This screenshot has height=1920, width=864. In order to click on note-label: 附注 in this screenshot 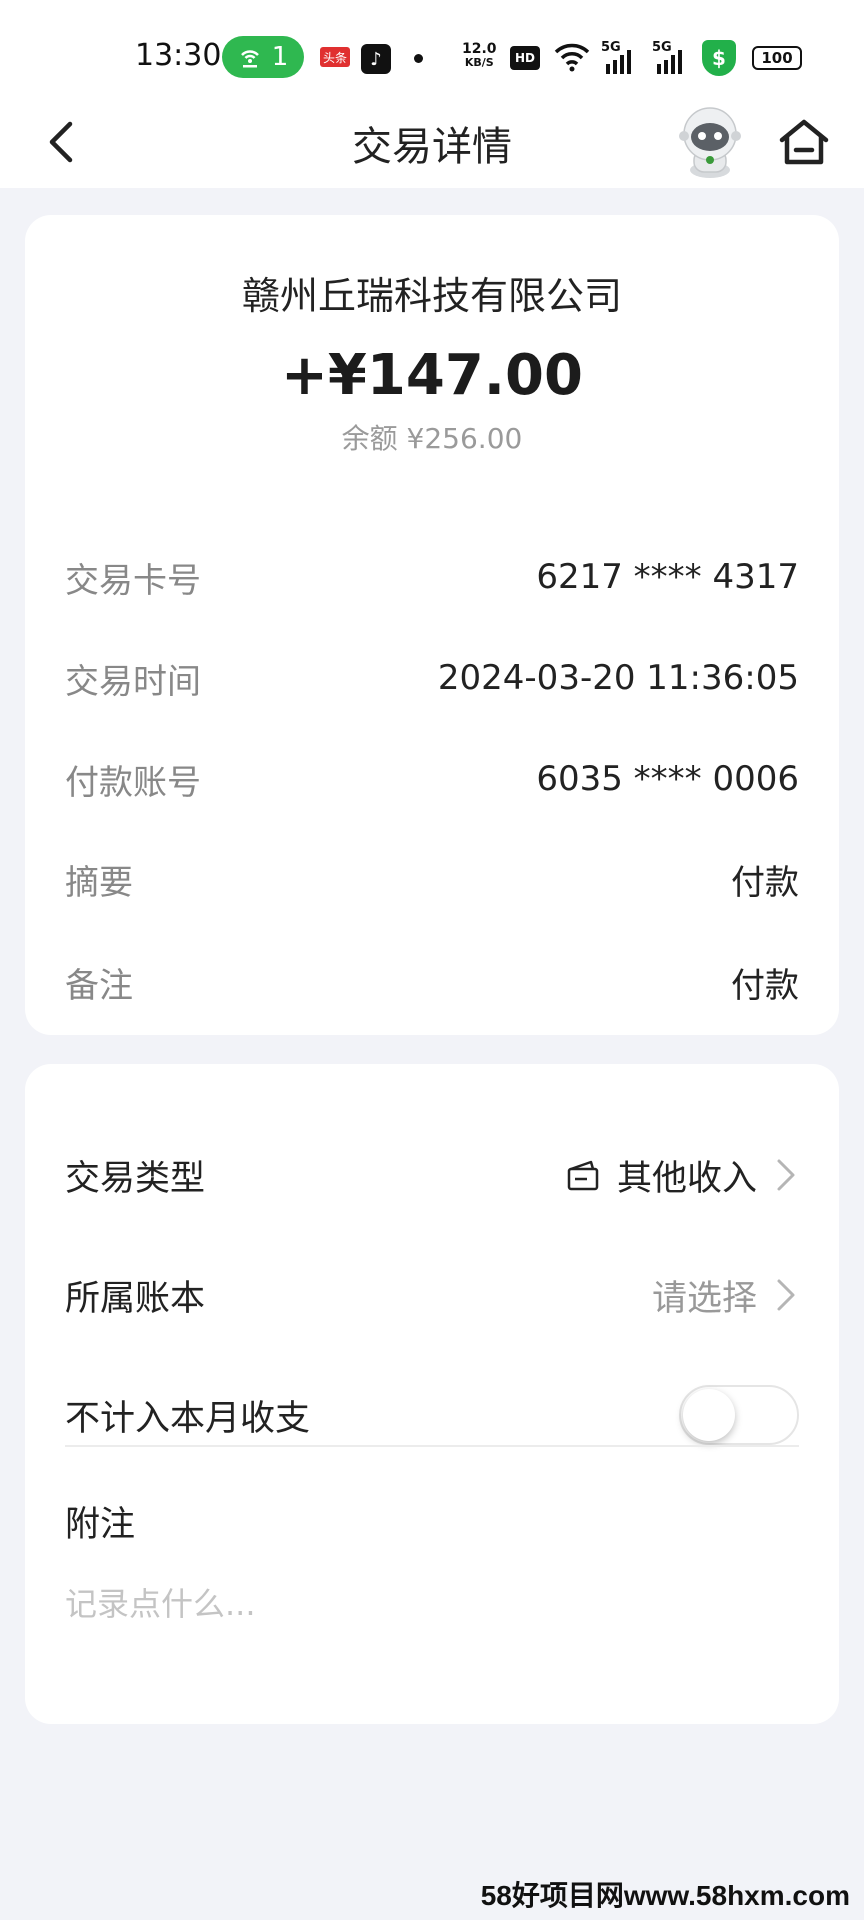, I will do `click(100, 1525)`.